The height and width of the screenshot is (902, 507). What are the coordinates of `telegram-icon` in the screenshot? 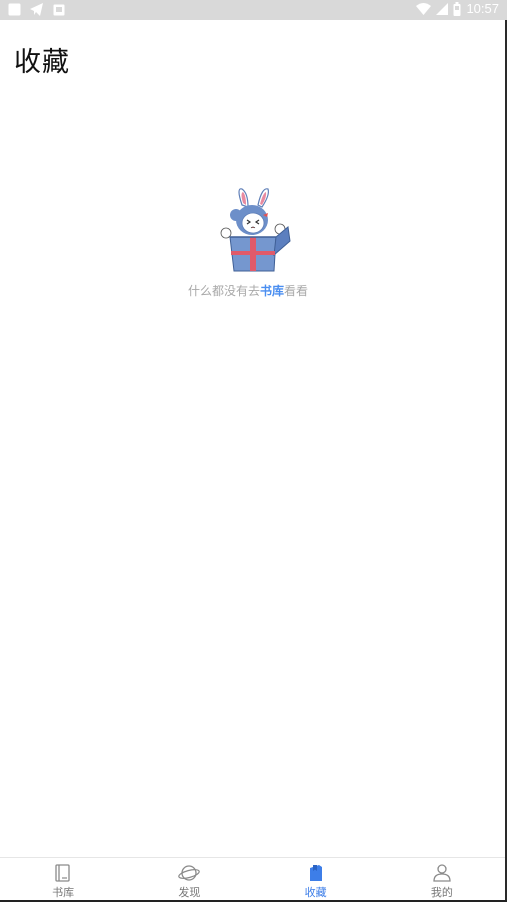 It's located at (36, 9).